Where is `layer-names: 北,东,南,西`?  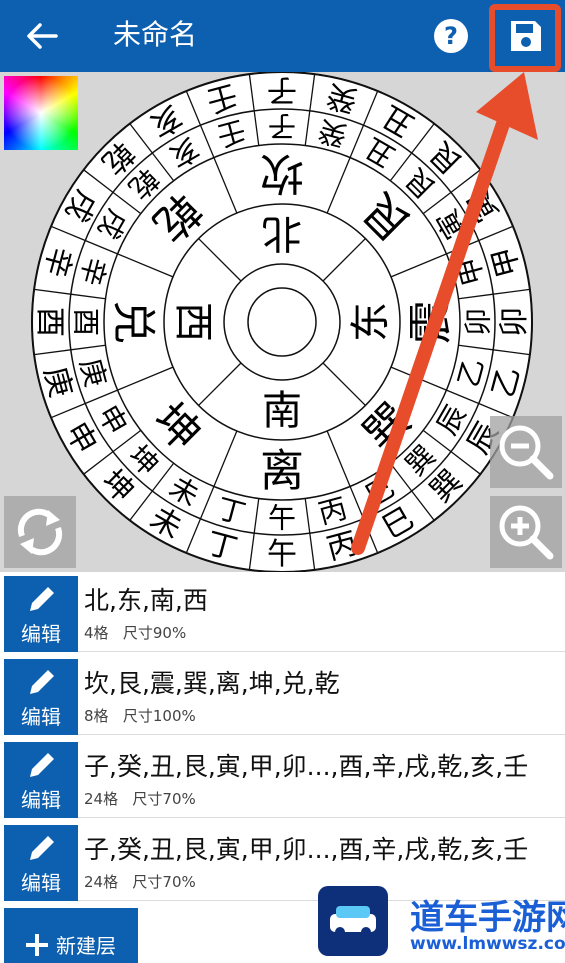
layer-names: 北,东,南,西 is located at coordinates (146, 600).